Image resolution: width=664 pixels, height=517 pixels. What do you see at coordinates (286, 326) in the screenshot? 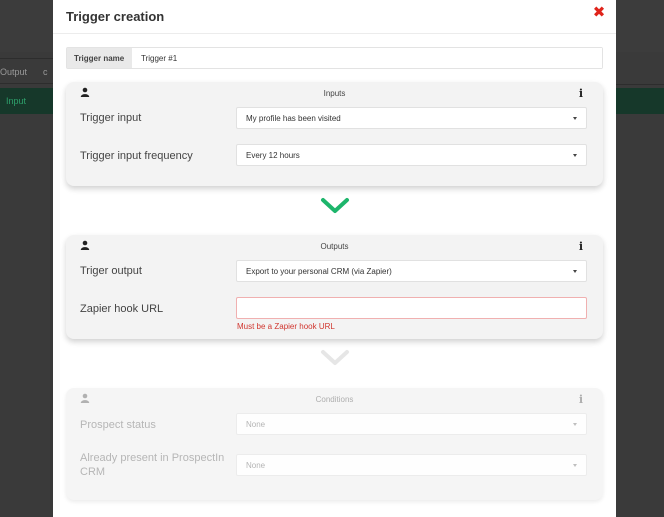
I see `zapier-hook-url-error: Must be a Zapier hook URL` at bounding box center [286, 326].